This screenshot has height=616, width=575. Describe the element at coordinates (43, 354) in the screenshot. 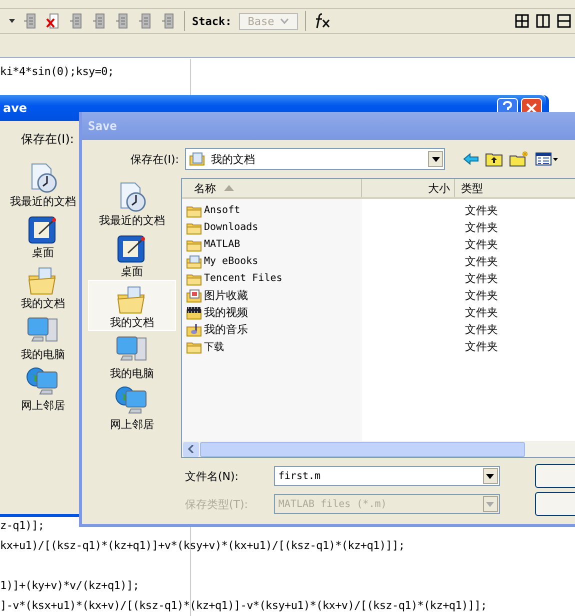

I see `place-label: 我的电脑` at that location.